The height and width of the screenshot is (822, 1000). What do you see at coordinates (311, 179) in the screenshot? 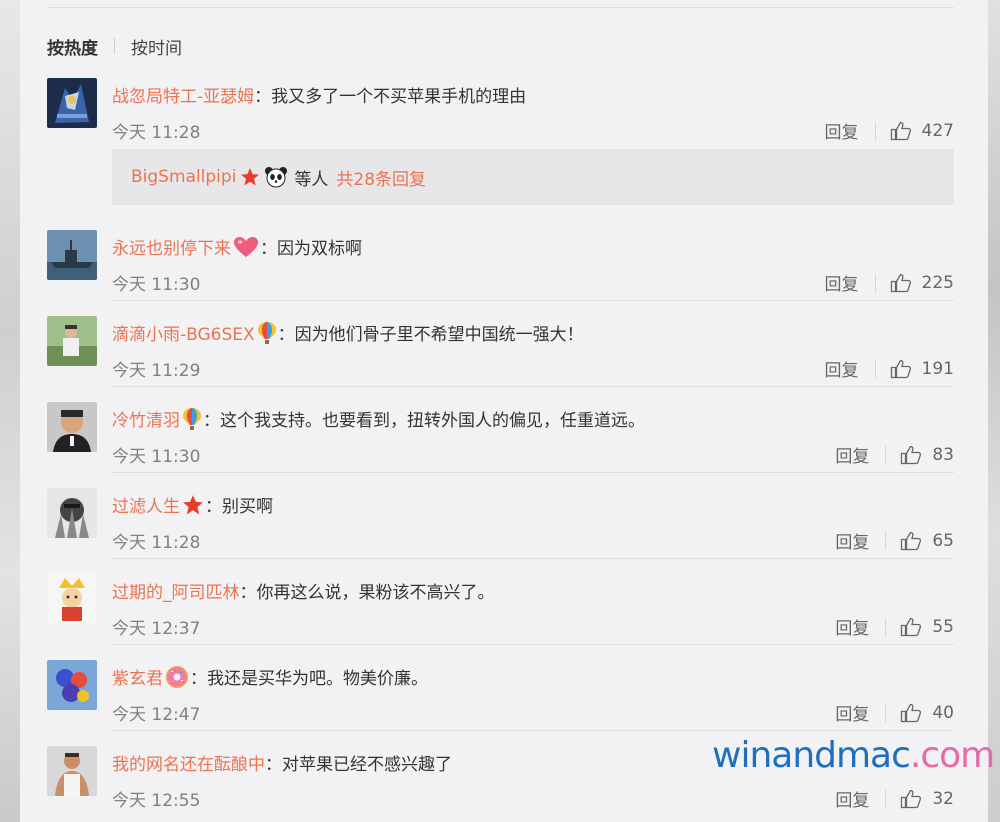
I see `reply-others: 等人` at bounding box center [311, 179].